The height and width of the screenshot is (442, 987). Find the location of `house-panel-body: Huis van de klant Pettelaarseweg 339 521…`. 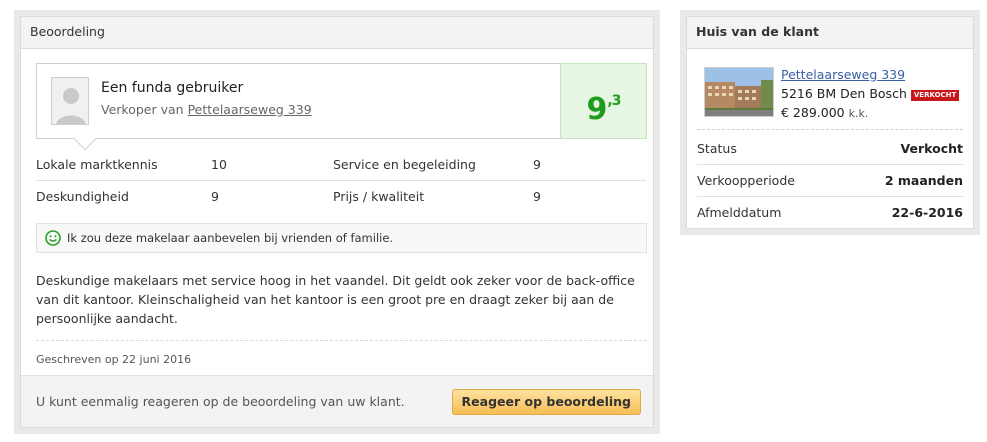

house-panel-body: Huis van de klant Pettelaarseweg 339 521… is located at coordinates (830, 122).